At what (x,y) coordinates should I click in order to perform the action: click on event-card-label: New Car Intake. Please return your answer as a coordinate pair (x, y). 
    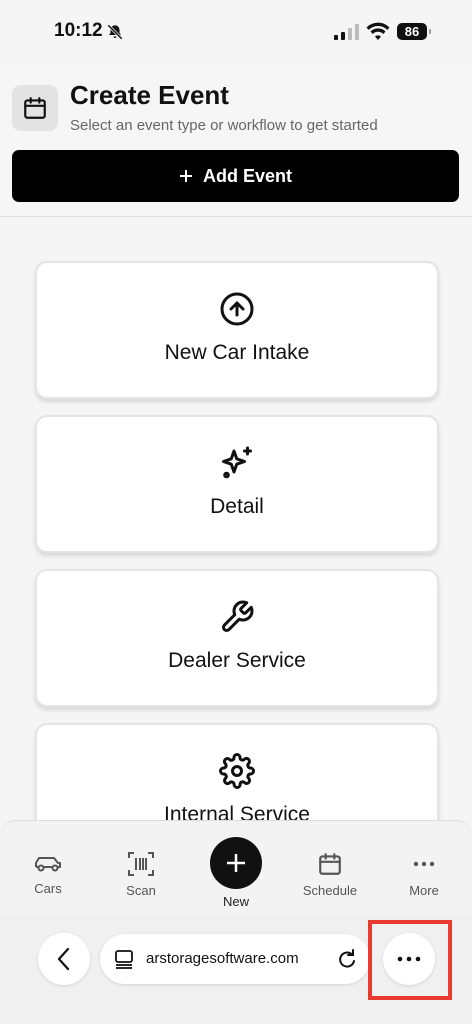
    Looking at the image, I should click on (237, 352).